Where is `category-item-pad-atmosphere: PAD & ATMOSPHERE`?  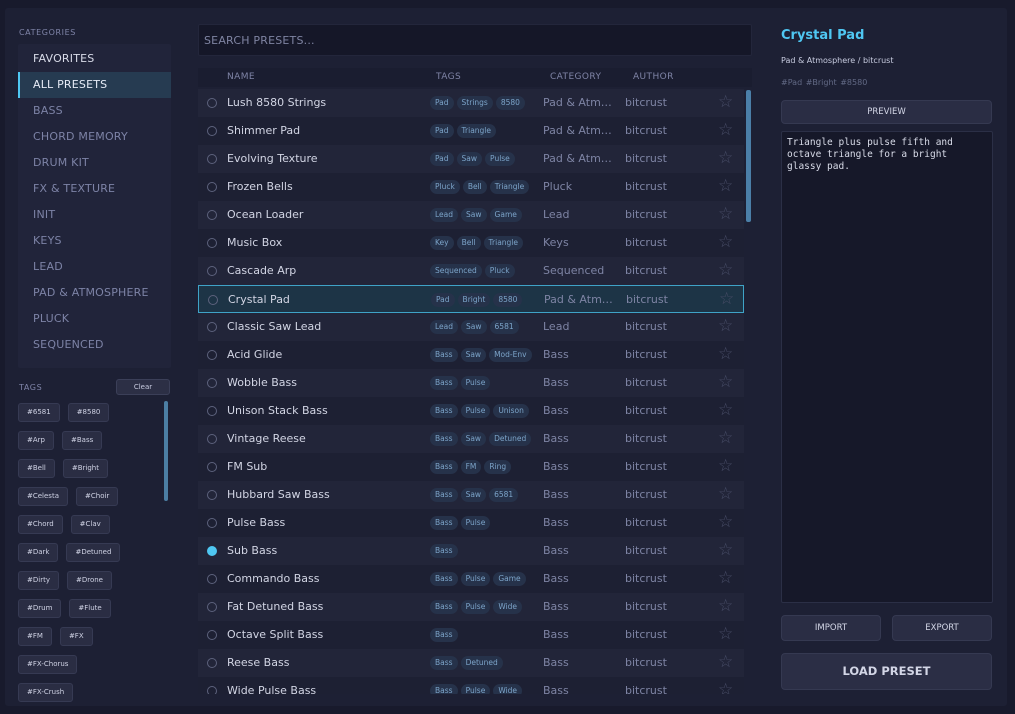 category-item-pad-atmosphere: PAD & ATMOSPHERE is located at coordinates (94, 293).